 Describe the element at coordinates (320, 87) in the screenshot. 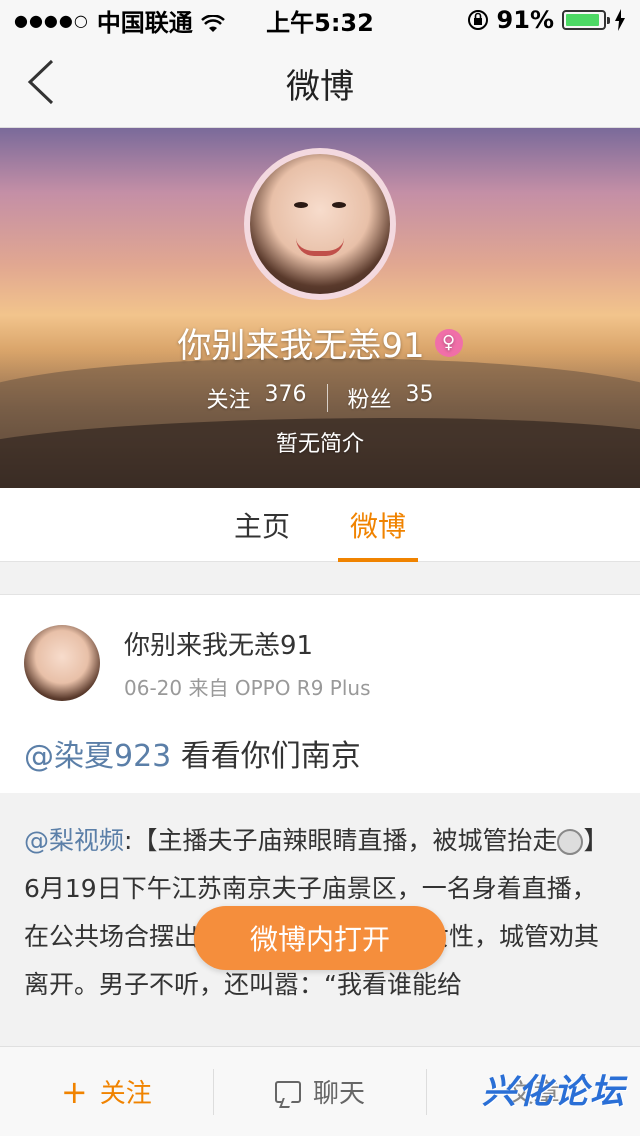

I see `page-title: 微博` at that location.